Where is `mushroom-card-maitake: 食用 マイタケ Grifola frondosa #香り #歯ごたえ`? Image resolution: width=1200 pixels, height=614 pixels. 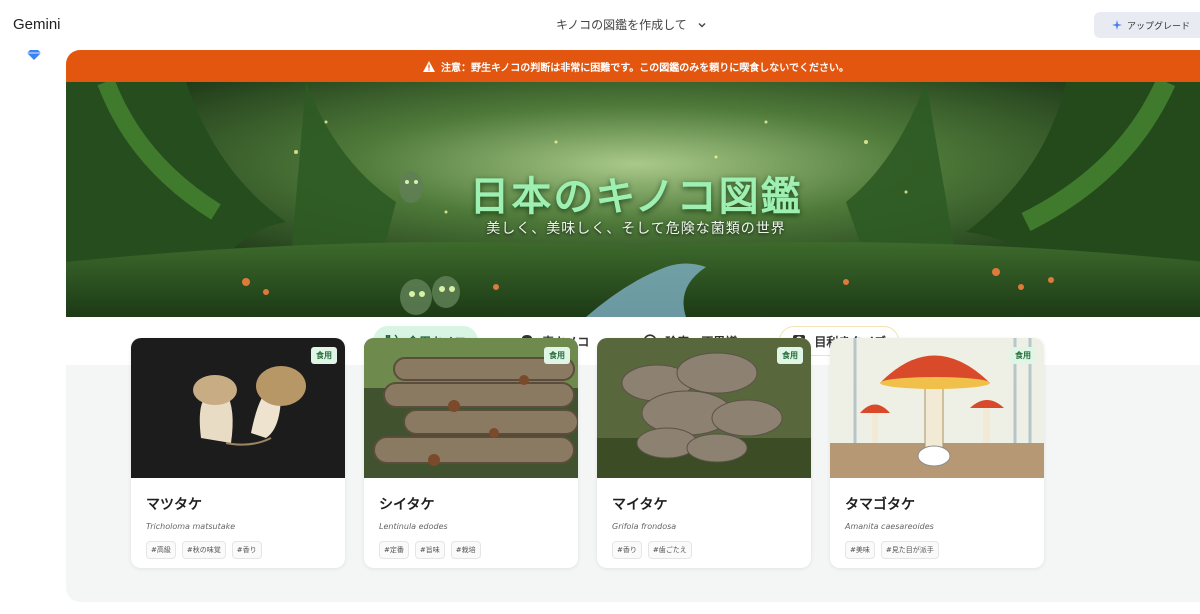
mushroom-card-maitake: 食用 マイタケ Grifola frondosa #香り #歯ごたえ is located at coordinates (704, 453).